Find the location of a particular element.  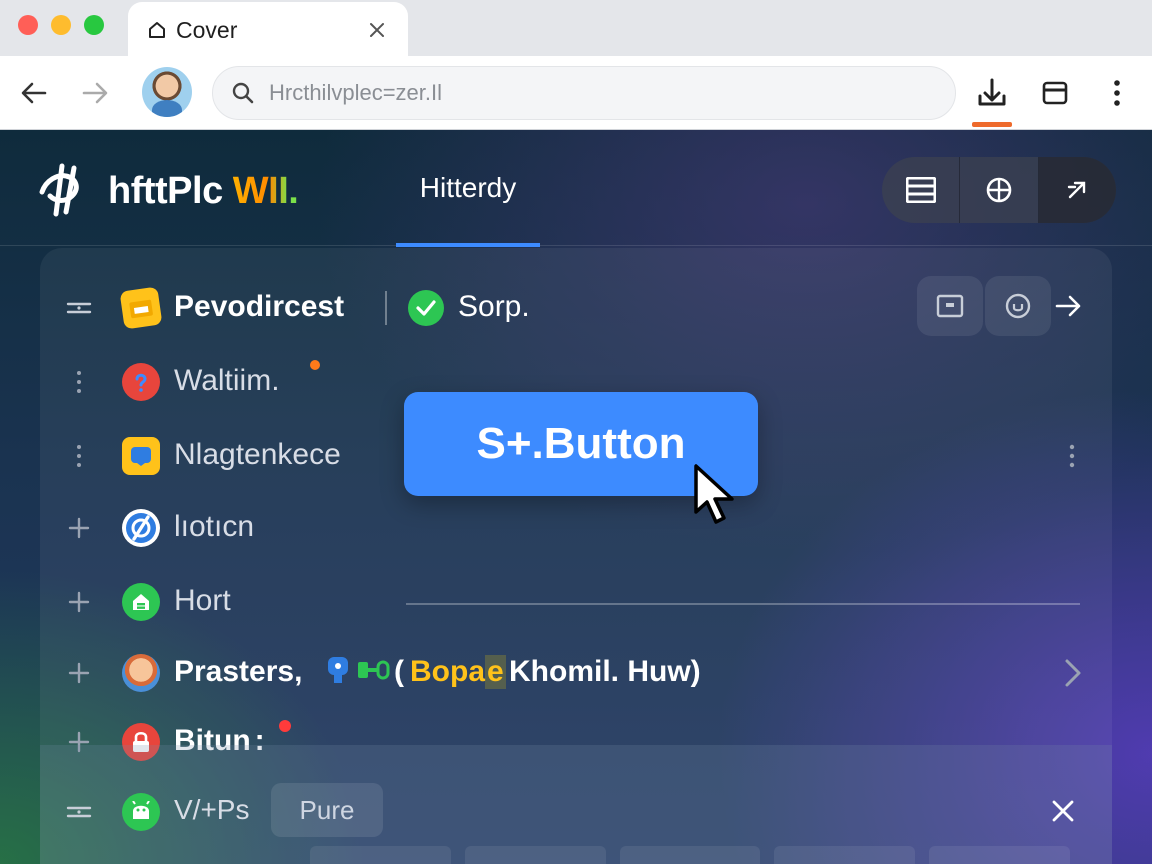

row-label: Nlagtenkece is located at coordinates (257, 454).